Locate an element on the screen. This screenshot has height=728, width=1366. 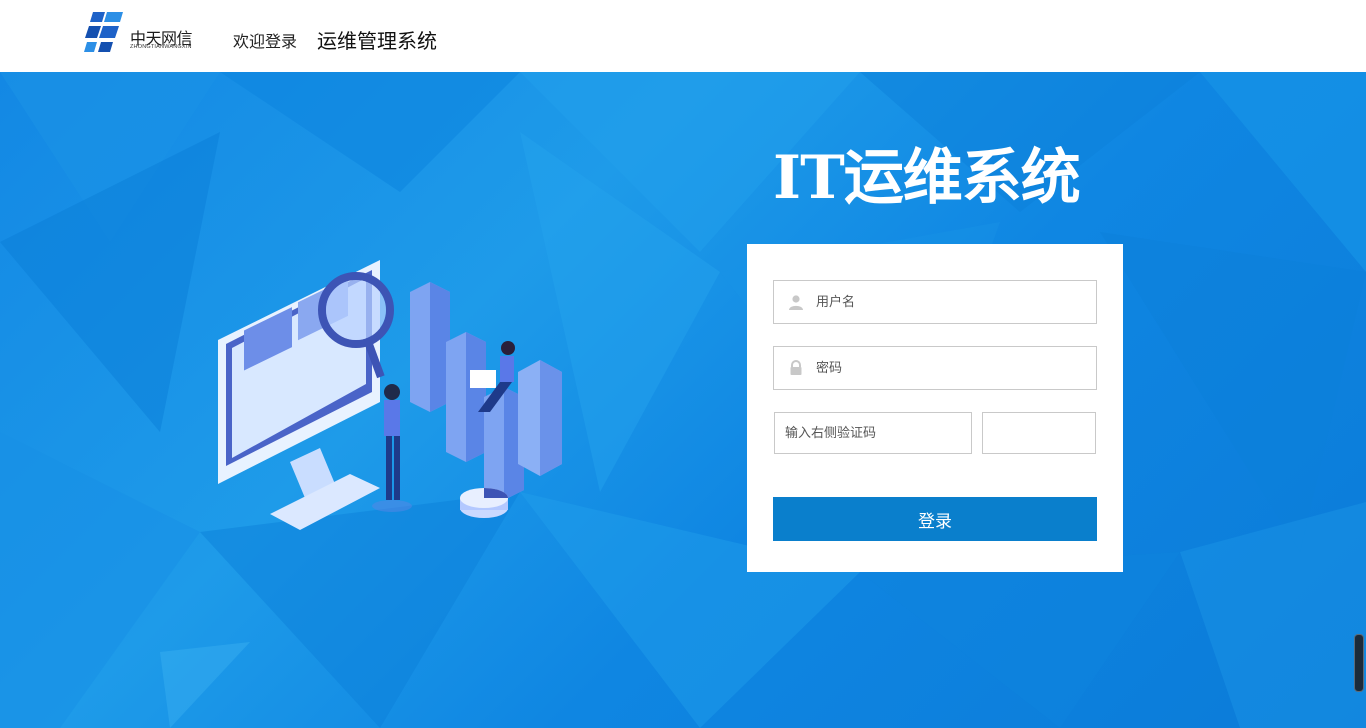
system-title: 运维管理系统 is located at coordinates (377, 41).